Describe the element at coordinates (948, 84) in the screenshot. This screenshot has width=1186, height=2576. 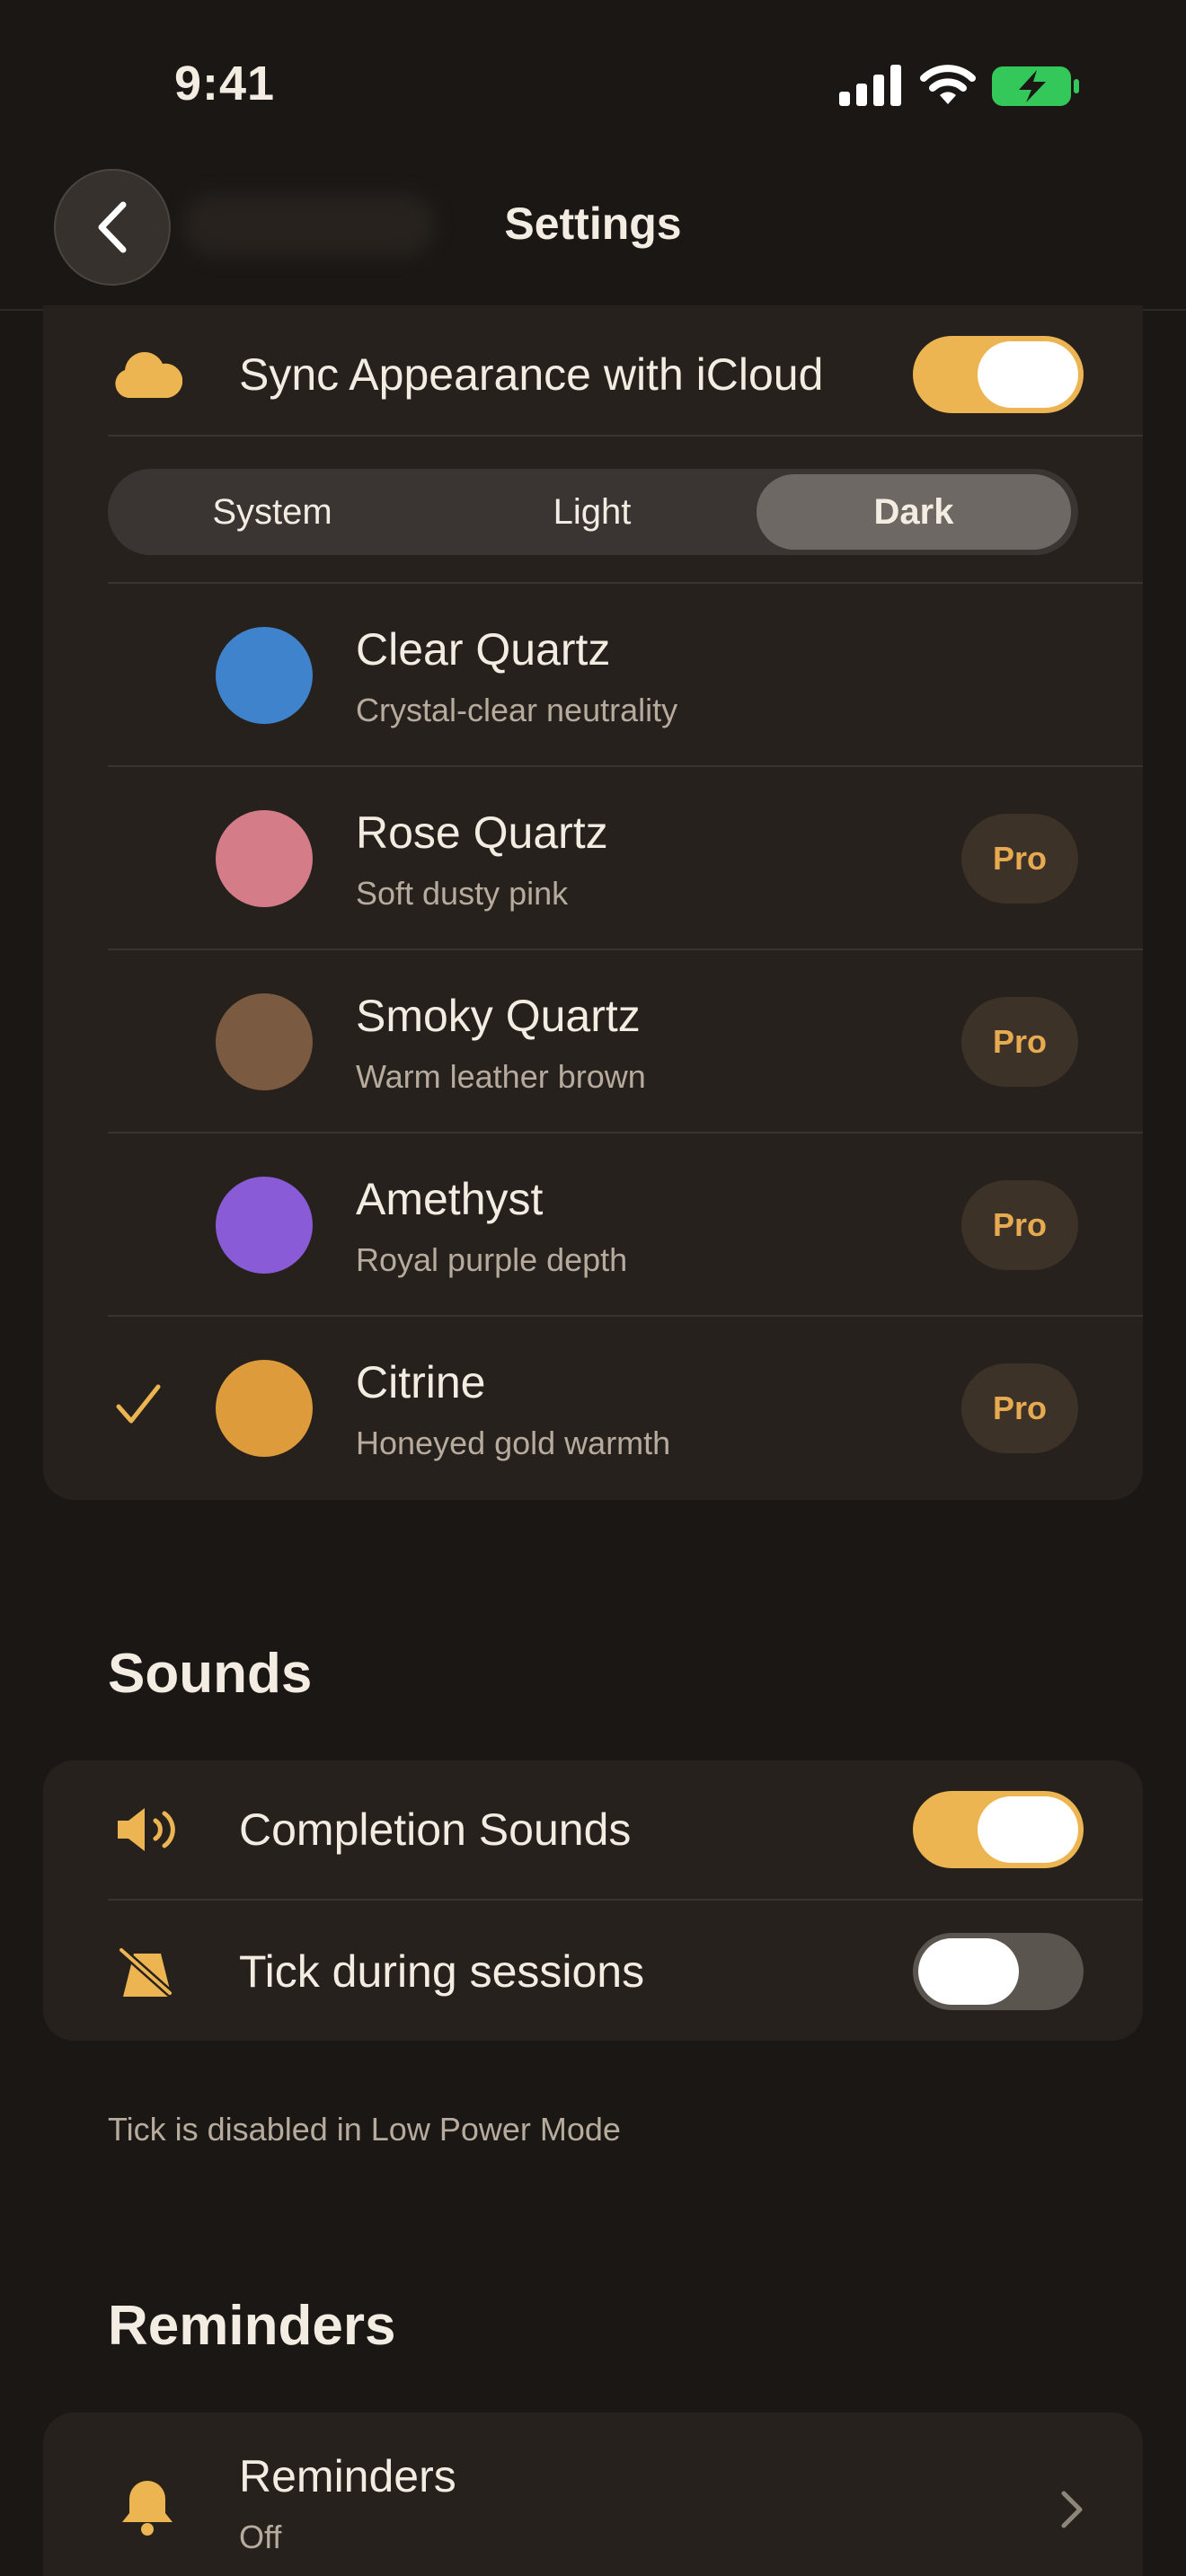
I see `wifi-icon` at that location.